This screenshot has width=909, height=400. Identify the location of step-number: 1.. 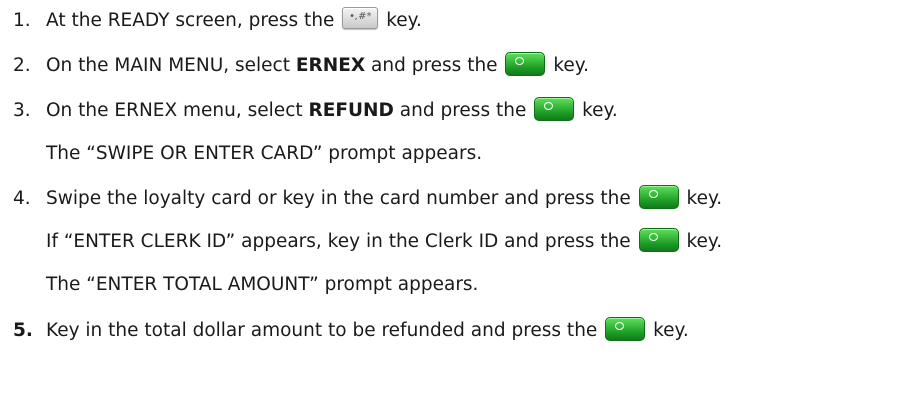
(22, 20).